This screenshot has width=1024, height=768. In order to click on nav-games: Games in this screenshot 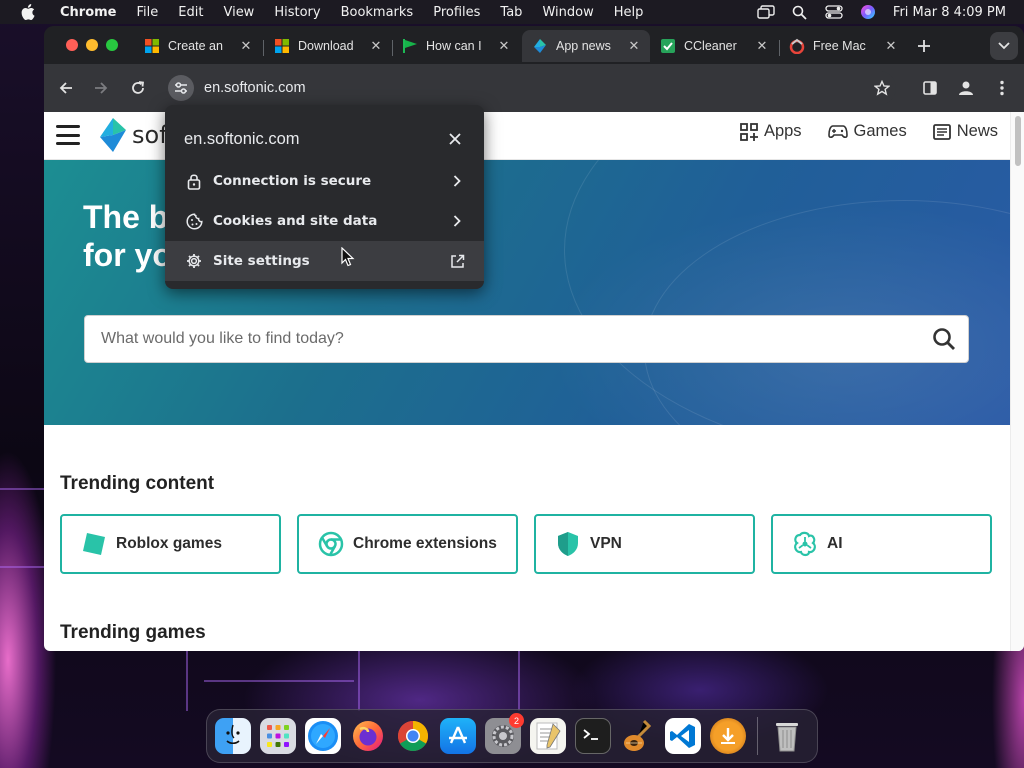, I will do `click(867, 131)`.